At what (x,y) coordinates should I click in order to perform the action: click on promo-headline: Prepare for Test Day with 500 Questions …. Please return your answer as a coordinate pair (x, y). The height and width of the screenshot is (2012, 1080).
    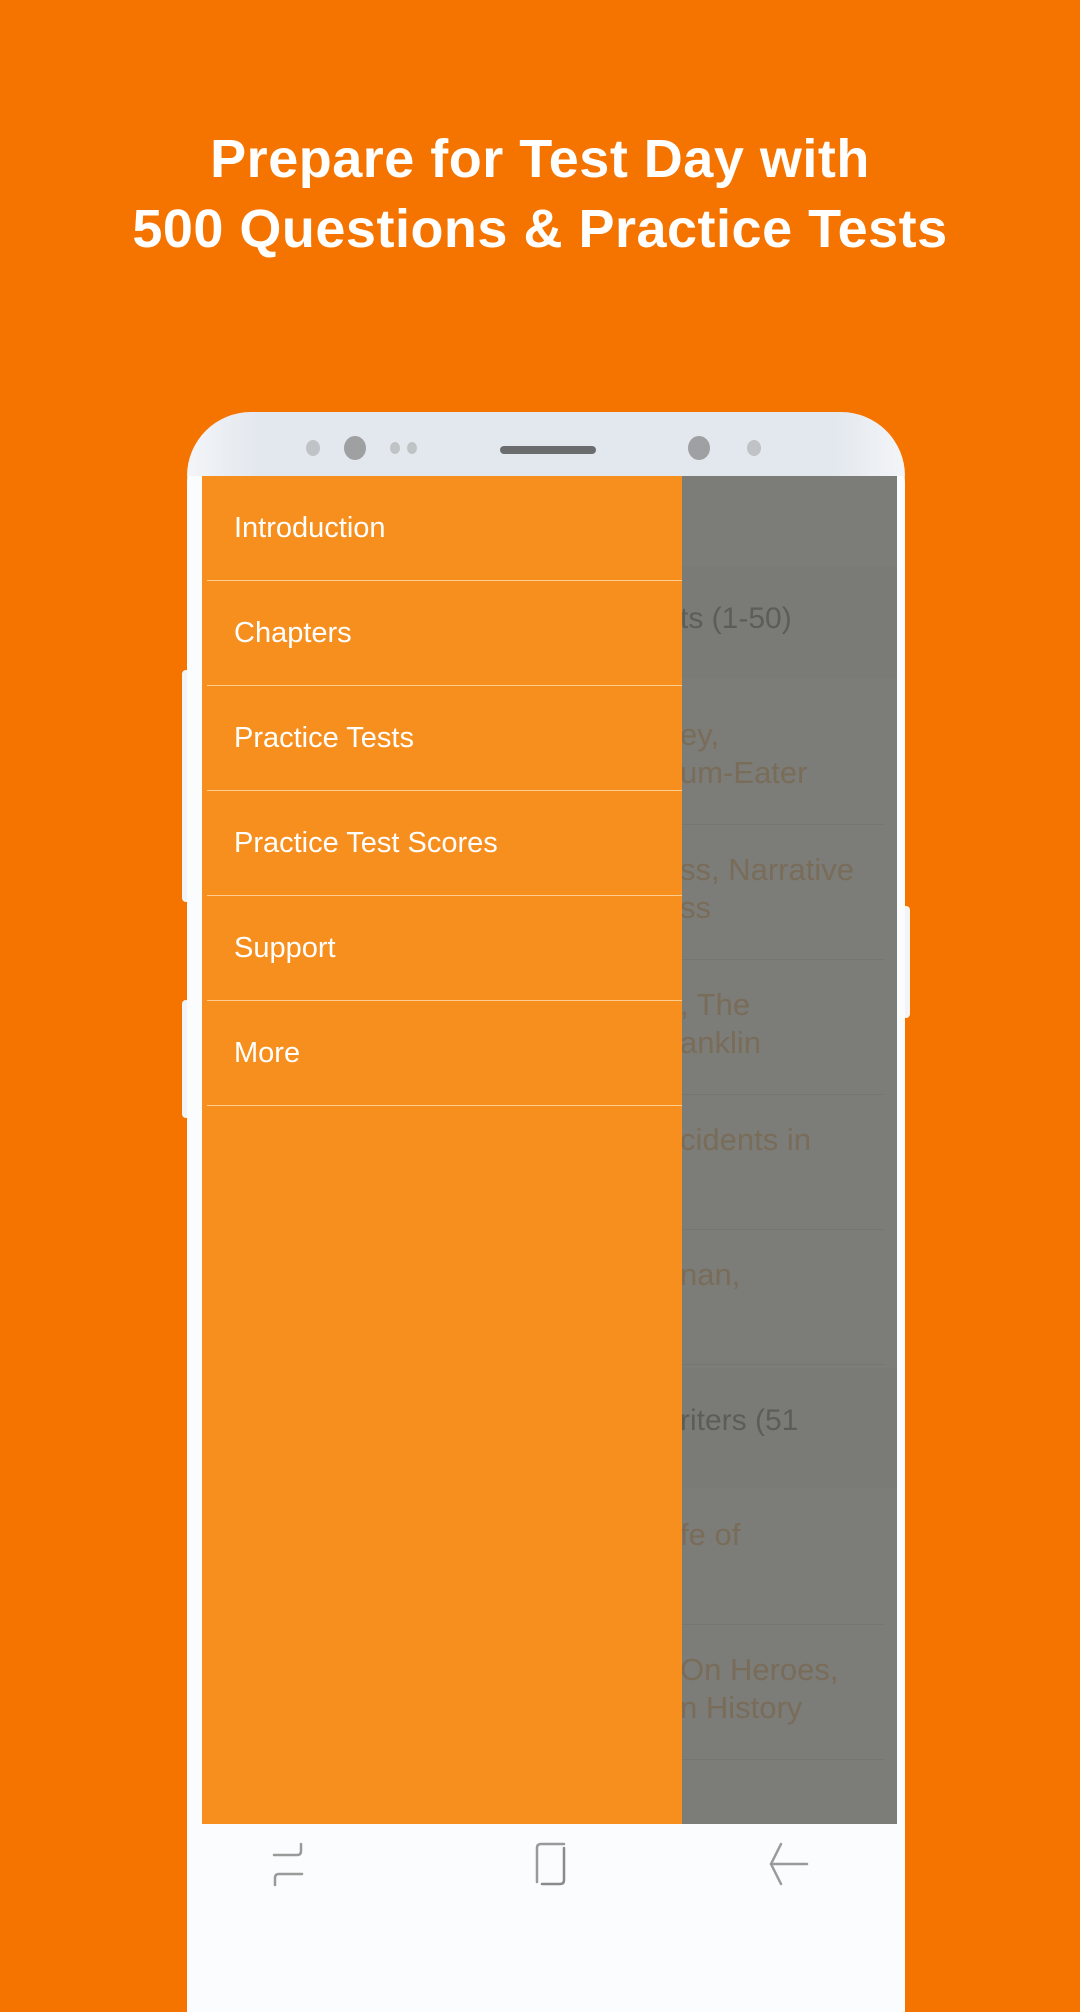
    Looking at the image, I should click on (540, 194).